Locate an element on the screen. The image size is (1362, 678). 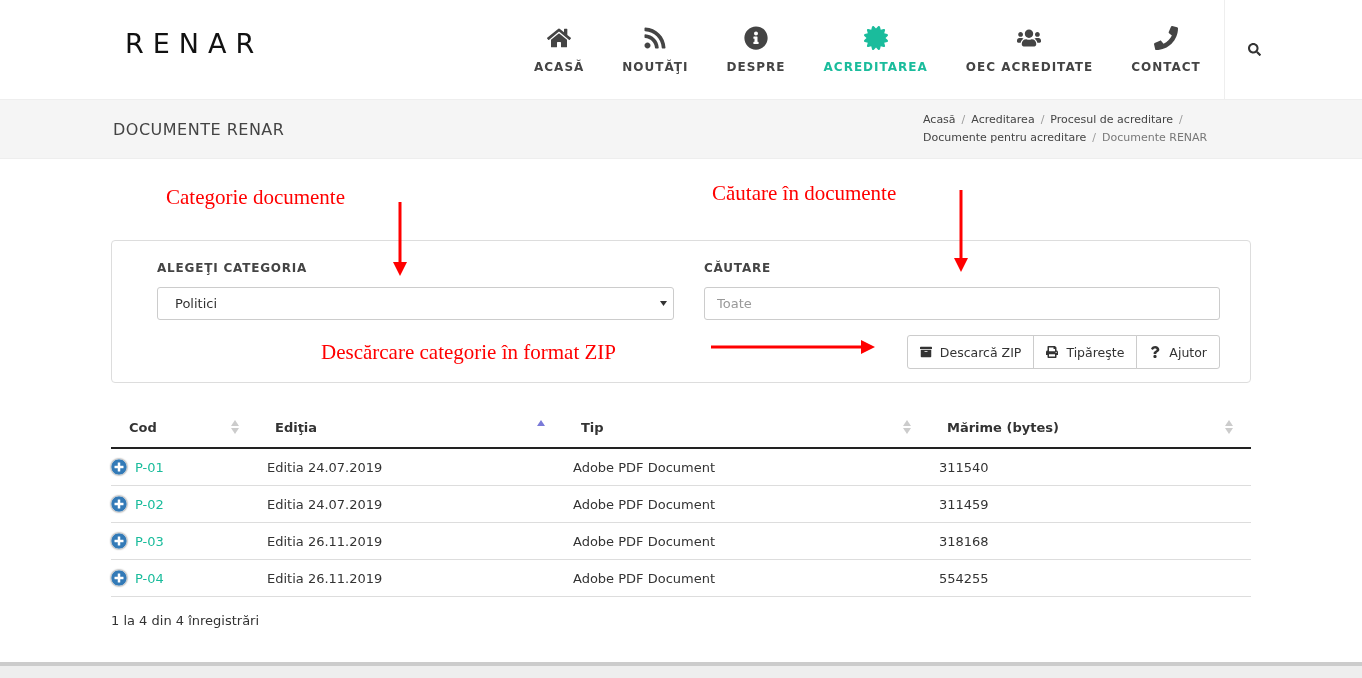
printer-icon is located at coordinates (1052, 352).